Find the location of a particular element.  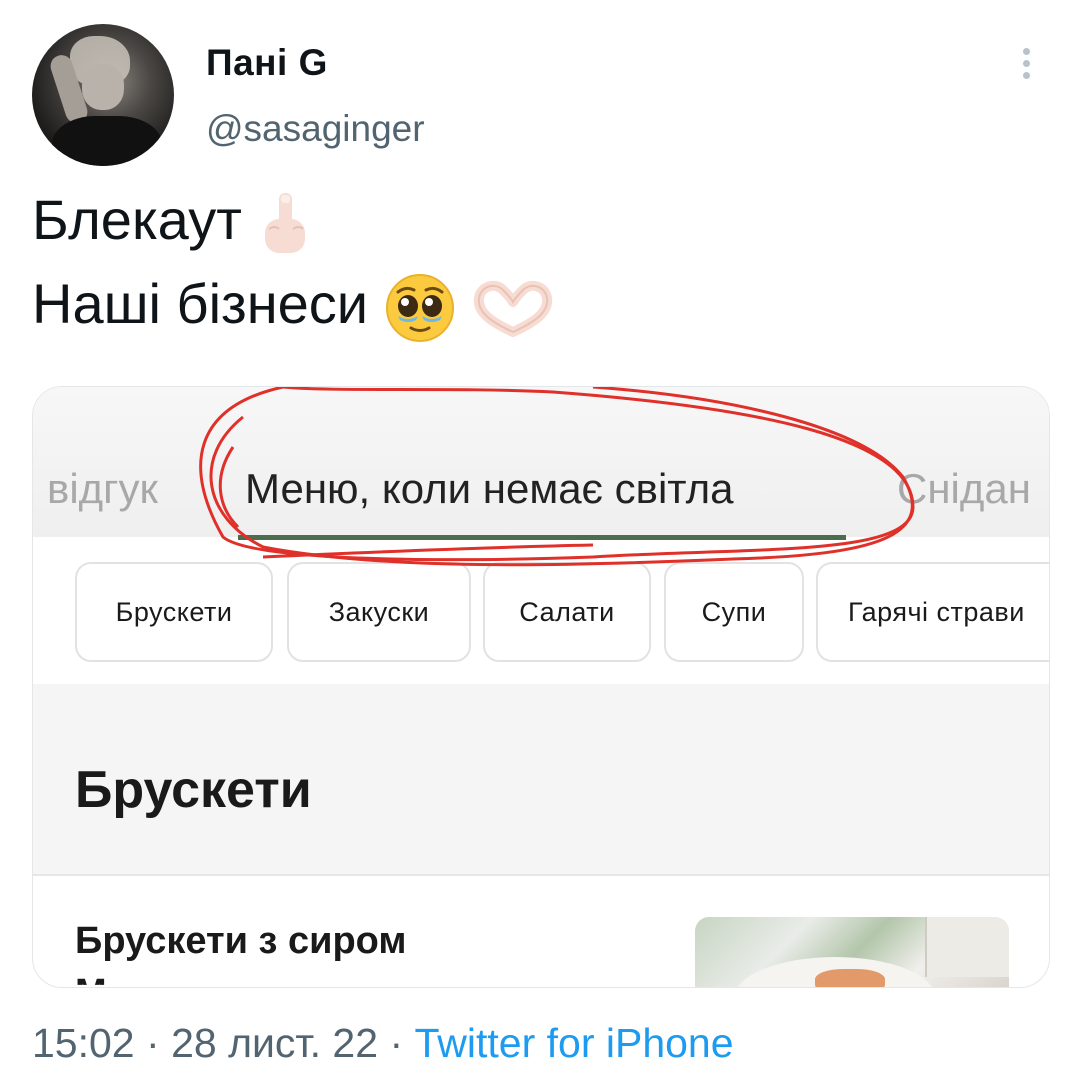

avatar-face is located at coordinates (103, 87).